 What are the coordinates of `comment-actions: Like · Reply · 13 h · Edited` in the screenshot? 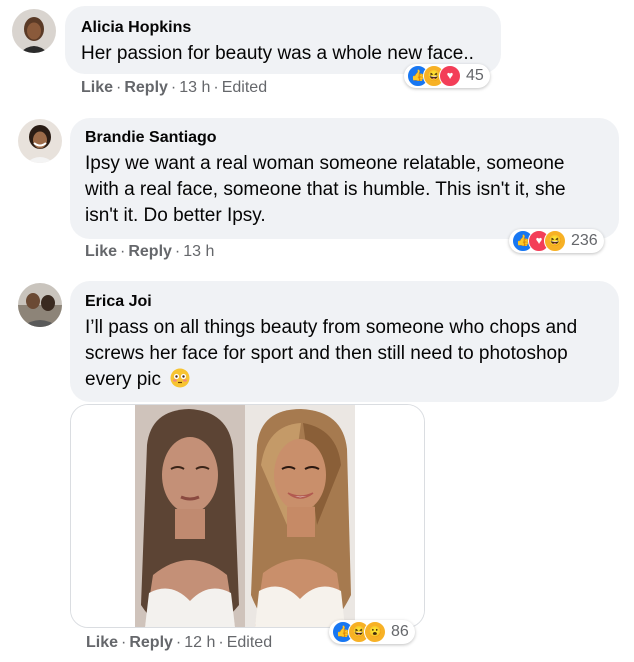 It's located at (174, 87).